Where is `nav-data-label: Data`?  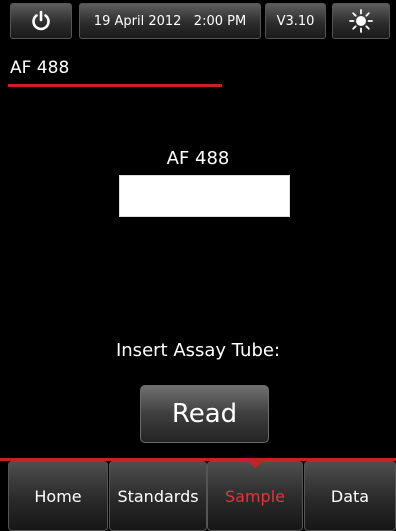 nav-data-label: Data is located at coordinates (350, 496).